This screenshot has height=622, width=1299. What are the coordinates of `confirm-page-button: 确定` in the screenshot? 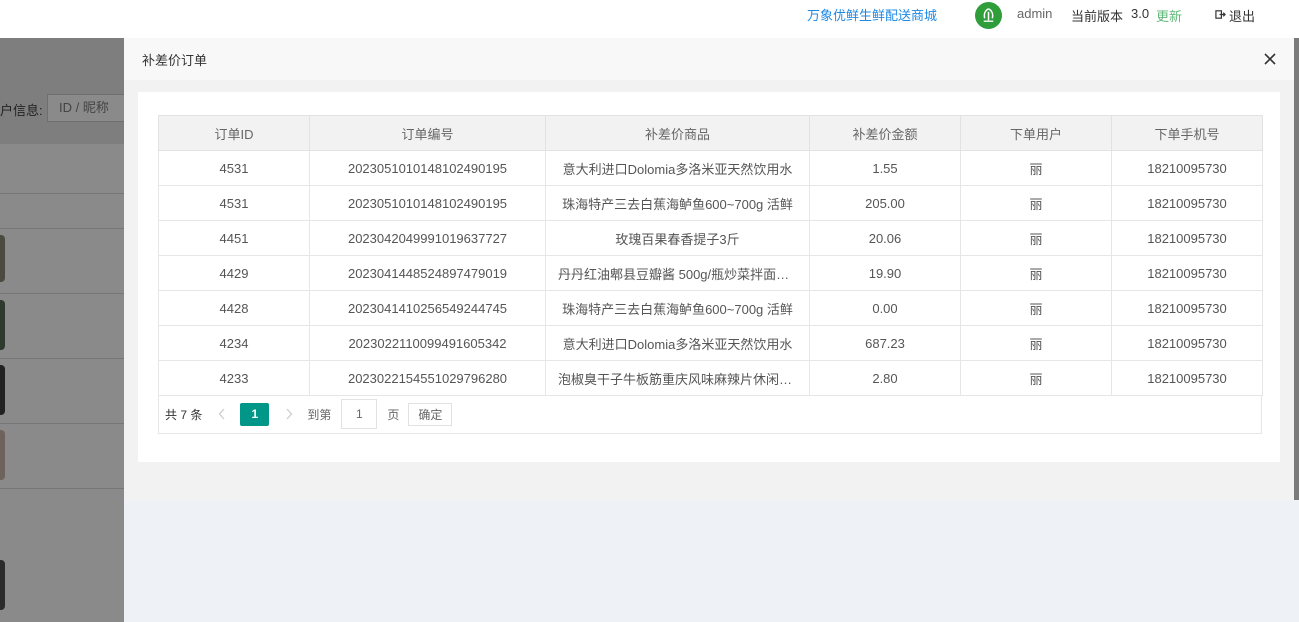 It's located at (430, 414).